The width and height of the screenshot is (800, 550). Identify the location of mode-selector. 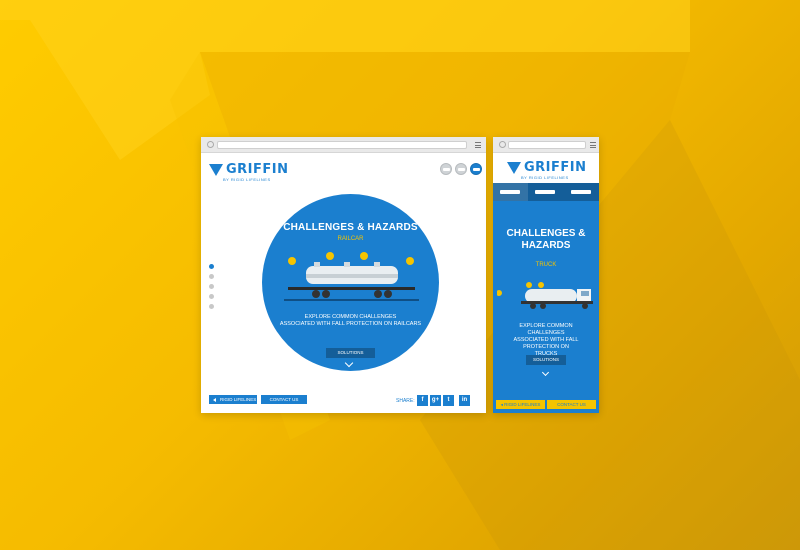
(461, 169).